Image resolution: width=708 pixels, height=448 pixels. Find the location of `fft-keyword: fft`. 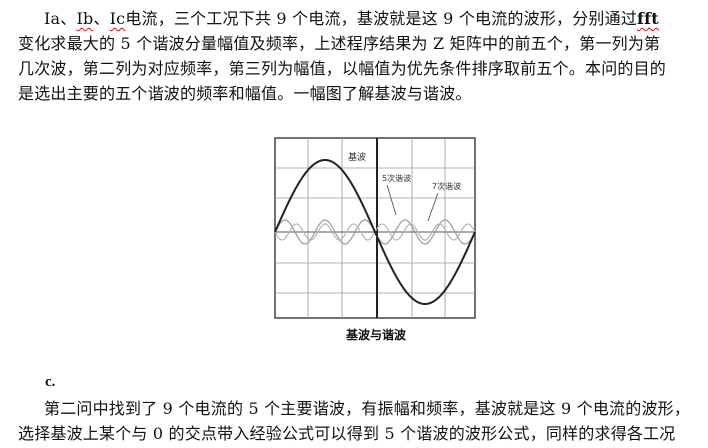

fft-keyword: fft is located at coordinates (648, 18).